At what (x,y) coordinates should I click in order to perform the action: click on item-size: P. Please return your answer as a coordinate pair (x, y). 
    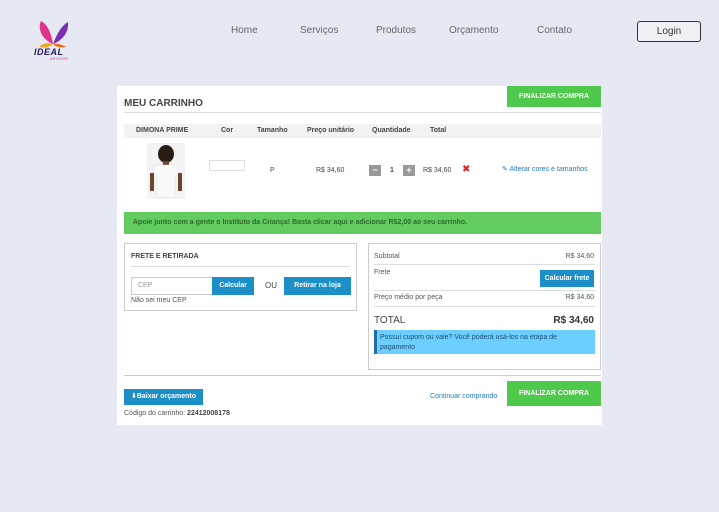
    Looking at the image, I should click on (272, 170).